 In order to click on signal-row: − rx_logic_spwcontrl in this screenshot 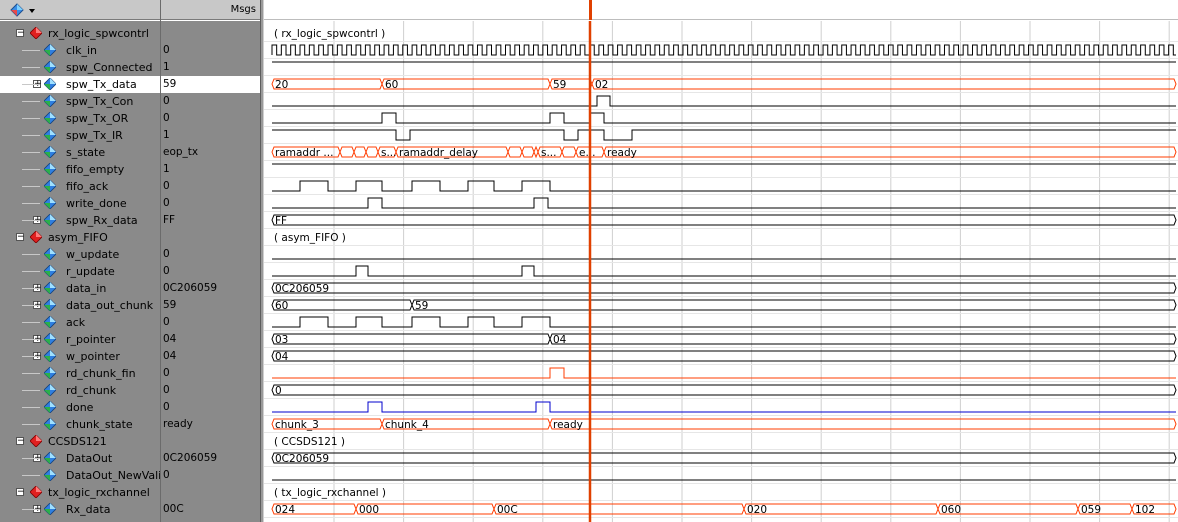, I will do `click(80, 33)`.